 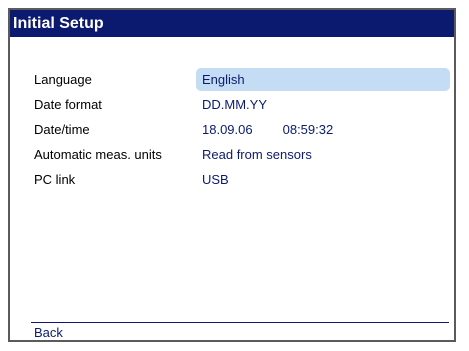 I want to click on language-label: Language, so click(x=63, y=79).